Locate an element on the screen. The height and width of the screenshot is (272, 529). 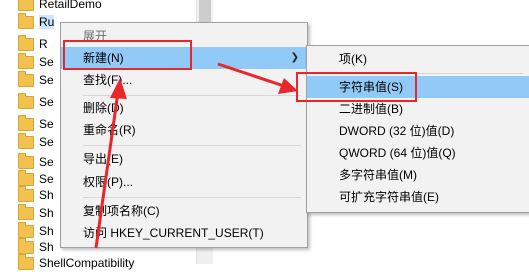
annotation-arrow-right is located at coordinates (251, 75).